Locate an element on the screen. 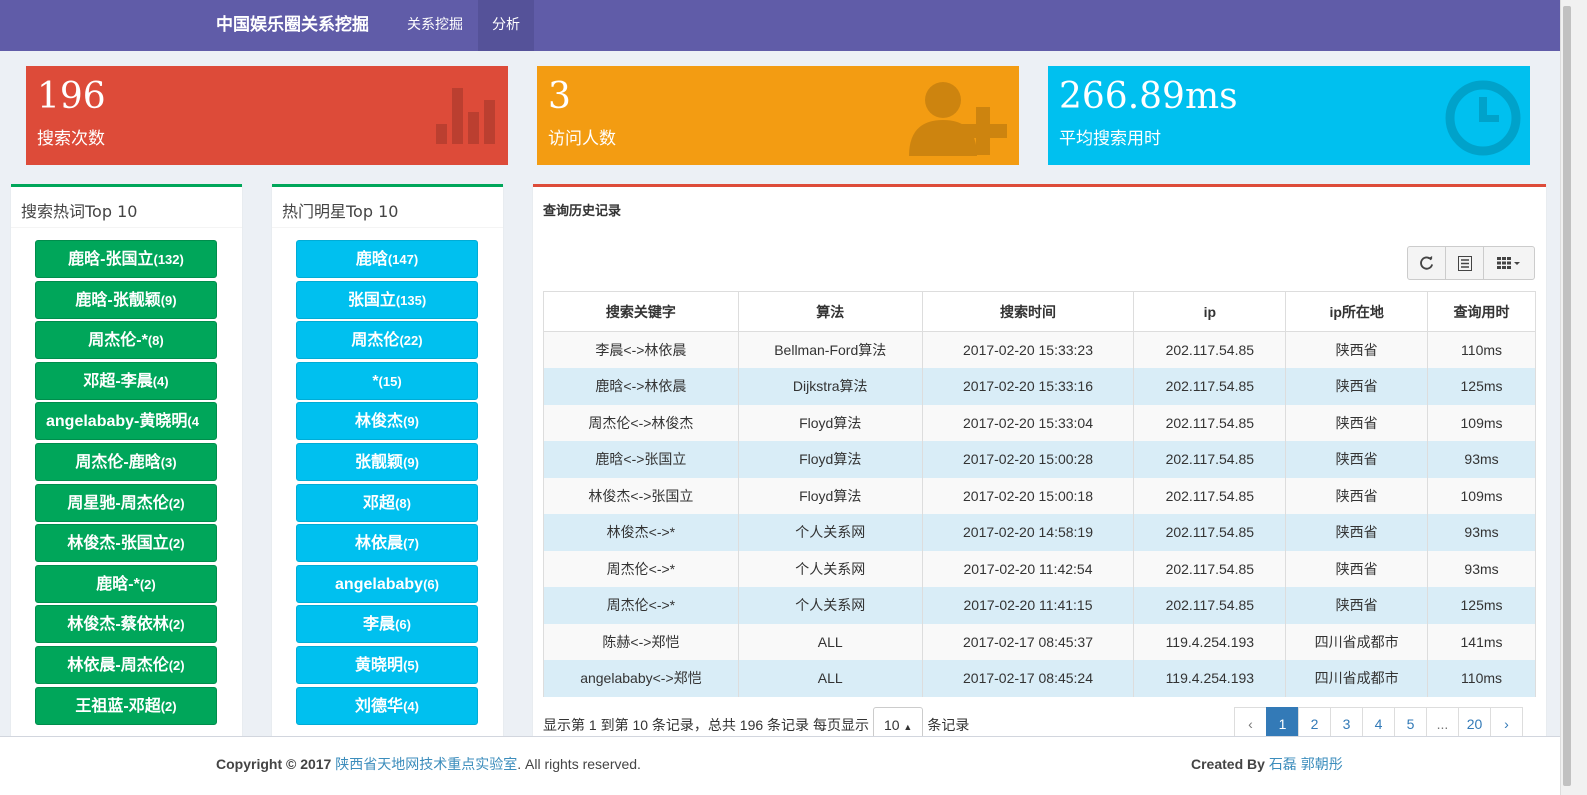 This screenshot has width=1587, height=795. list-view-icon is located at coordinates (1464, 263).